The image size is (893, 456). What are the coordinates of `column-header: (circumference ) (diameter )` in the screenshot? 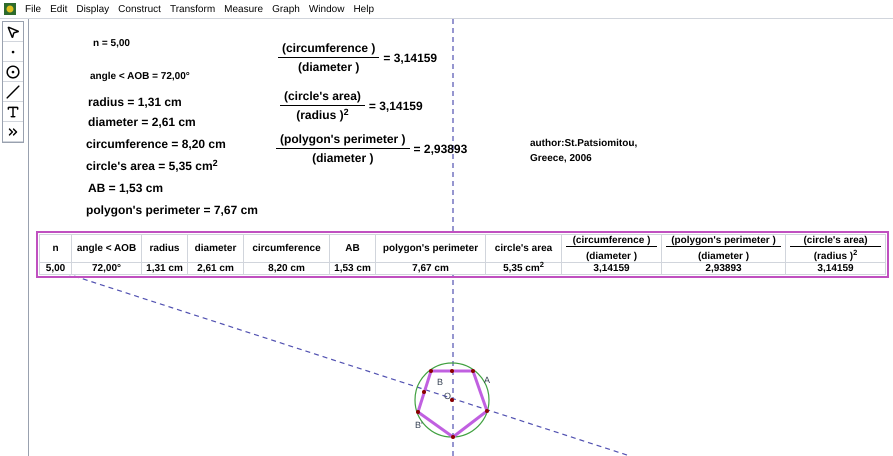 It's located at (612, 248).